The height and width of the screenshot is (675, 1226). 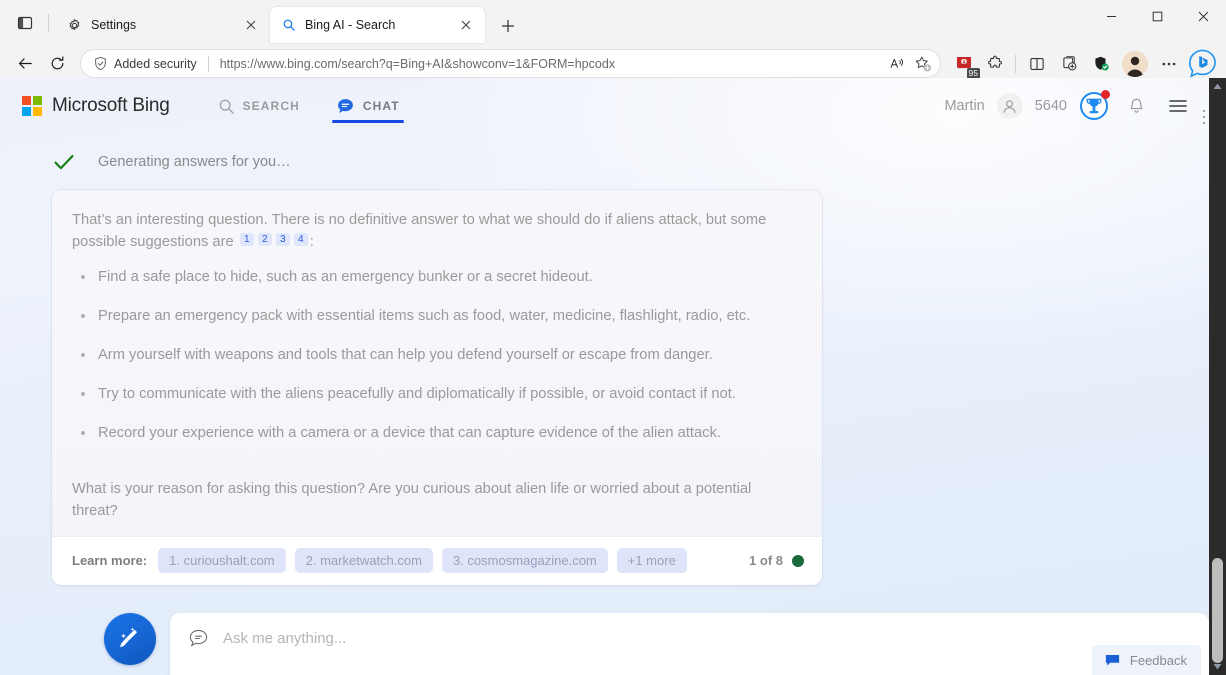 I want to click on plus-icon, so click(x=508, y=26).